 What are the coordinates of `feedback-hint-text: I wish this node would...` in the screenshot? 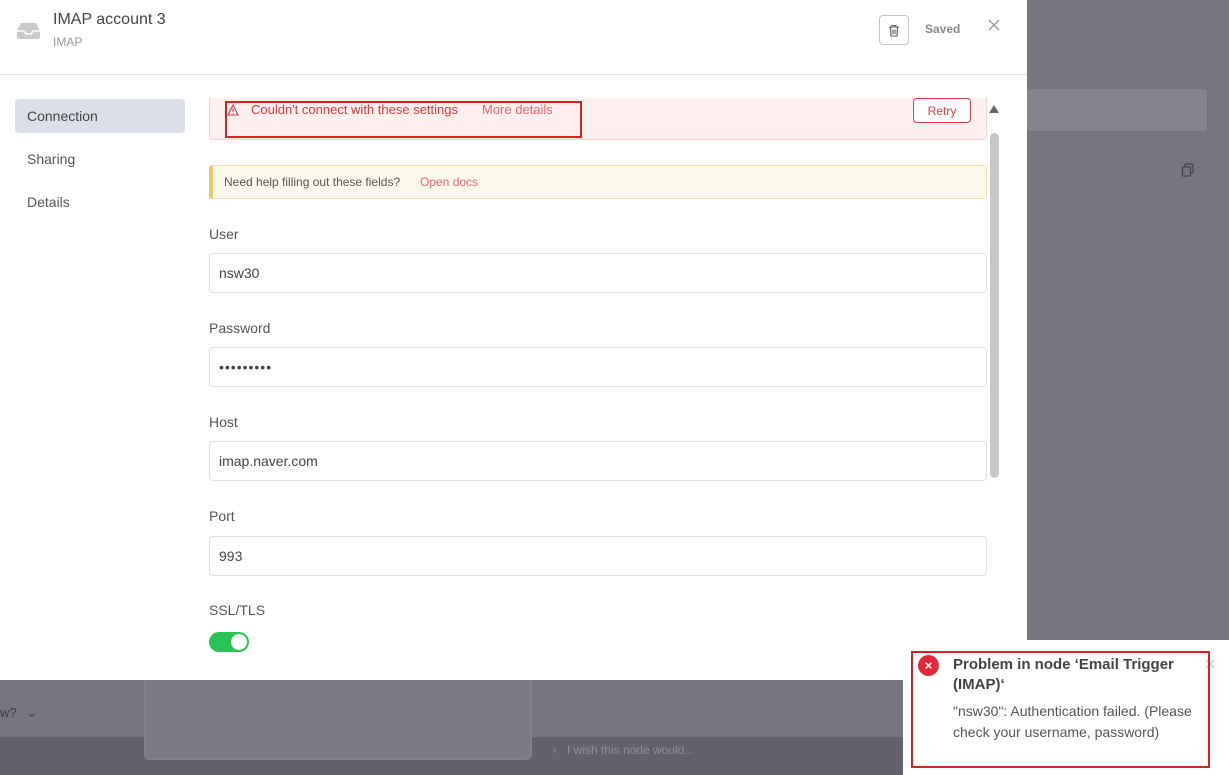 It's located at (631, 750).